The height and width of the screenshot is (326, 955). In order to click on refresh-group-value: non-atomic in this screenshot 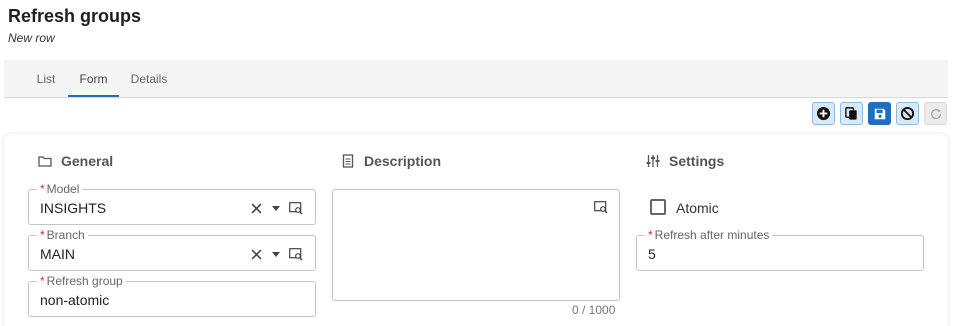, I will do `click(75, 300)`.